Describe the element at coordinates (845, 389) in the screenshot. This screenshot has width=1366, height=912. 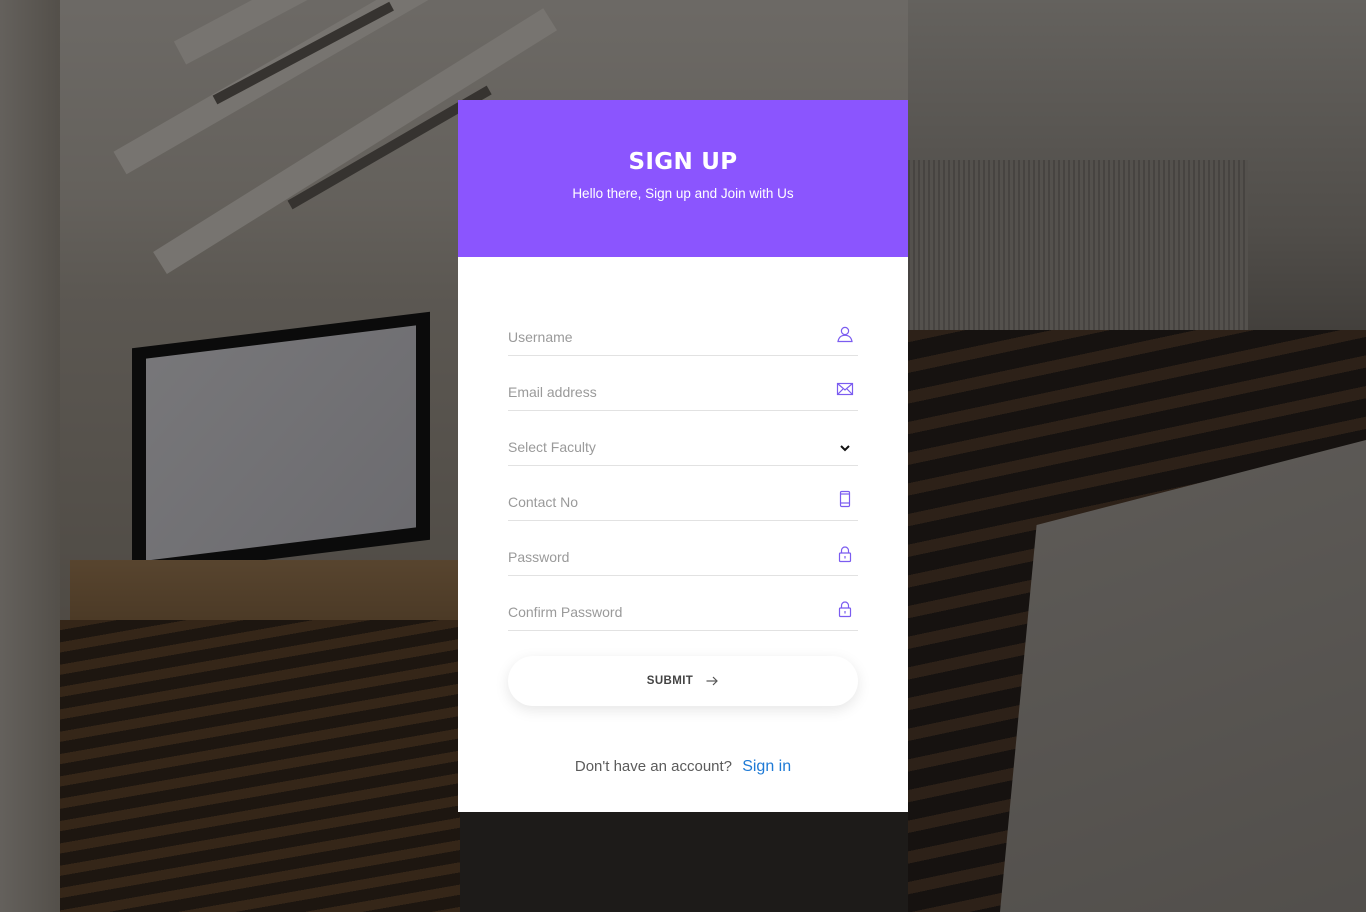
I see `envelope-icon` at that location.